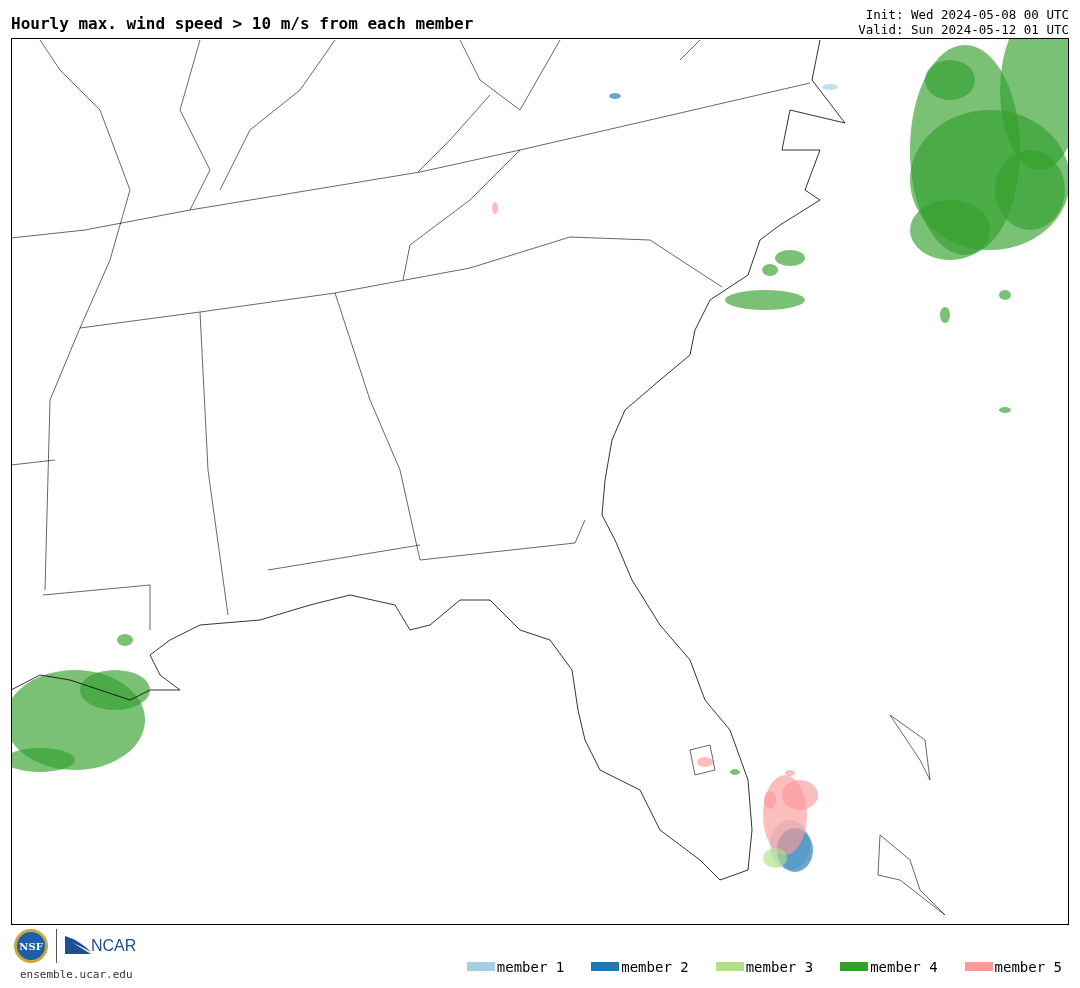  I want to click on legend-label: member 4, so click(904, 966).